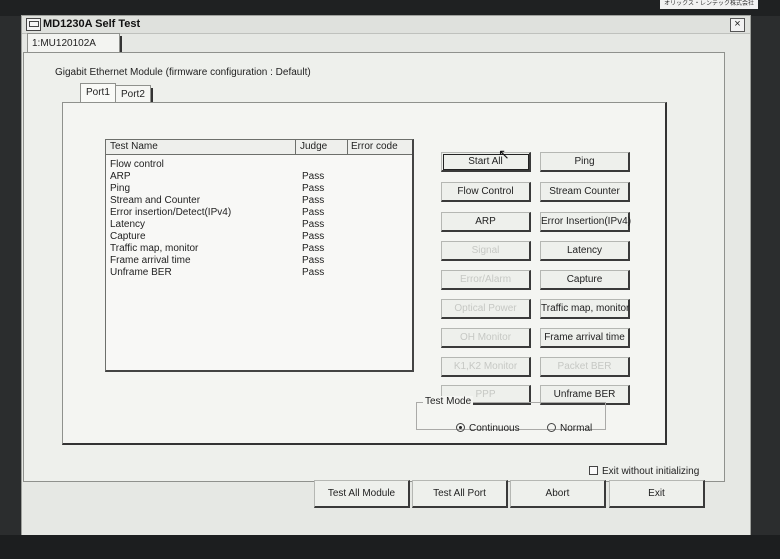 Image resolution: width=780 pixels, height=559 pixels. I want to click on application-icon, so click(33, 24).